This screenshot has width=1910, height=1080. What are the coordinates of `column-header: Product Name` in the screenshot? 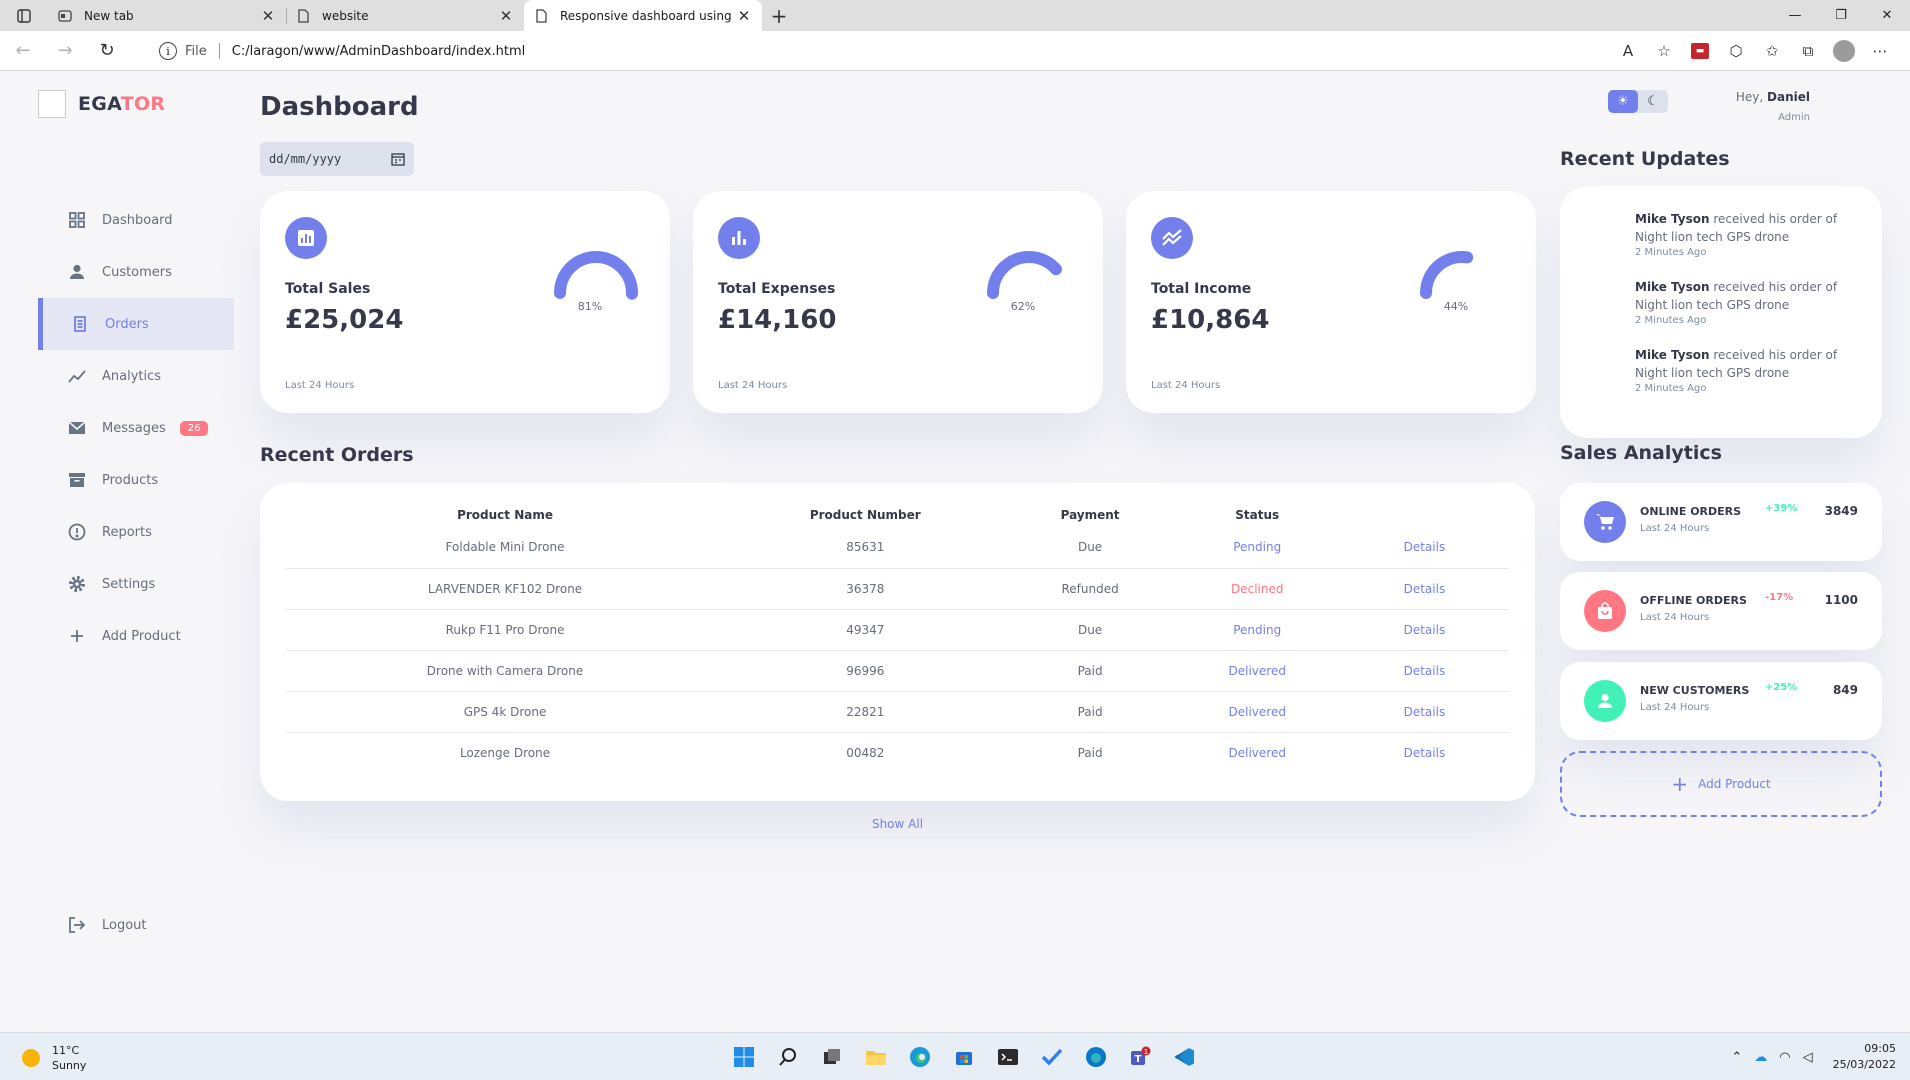 It's located at (505, 515).